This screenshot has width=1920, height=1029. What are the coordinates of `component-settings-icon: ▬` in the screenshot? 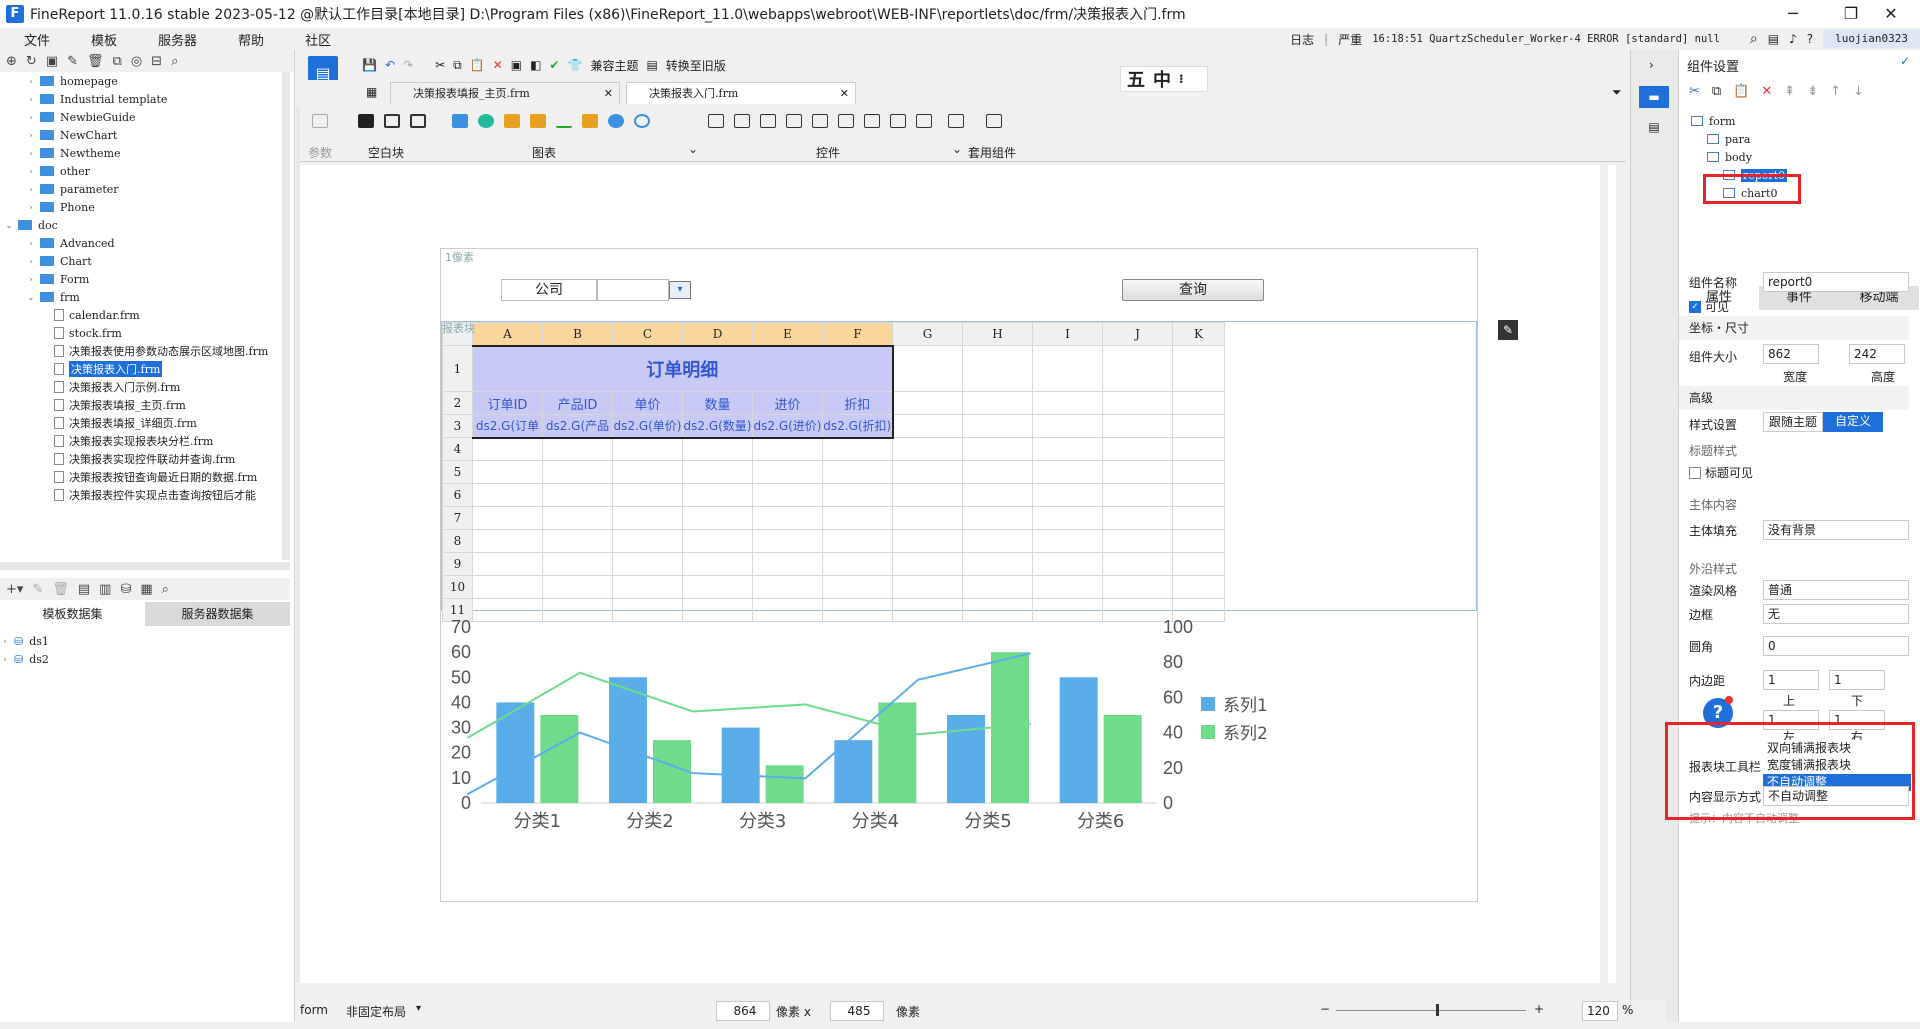 It's located at (1654, 97).